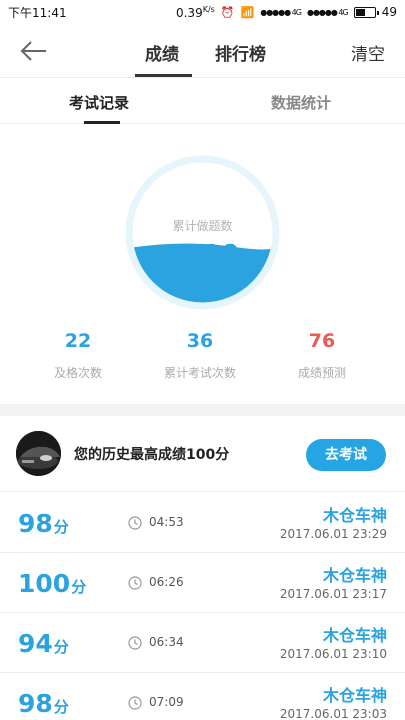 Image resolution: width=405 pixels, height=720 pixels. What do you see at coordinates (195, 12) in the screenshot?
I see `network-speed: 0.39K/s` at bounding box center [195, 12].